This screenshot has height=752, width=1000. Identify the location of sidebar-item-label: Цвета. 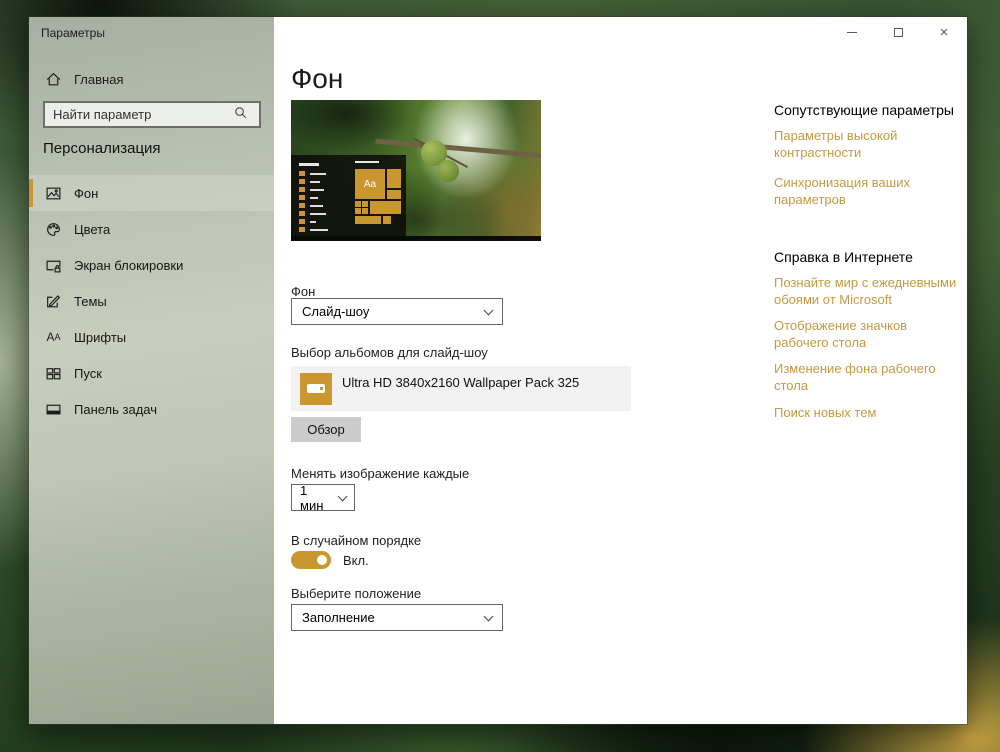
(92, 229).